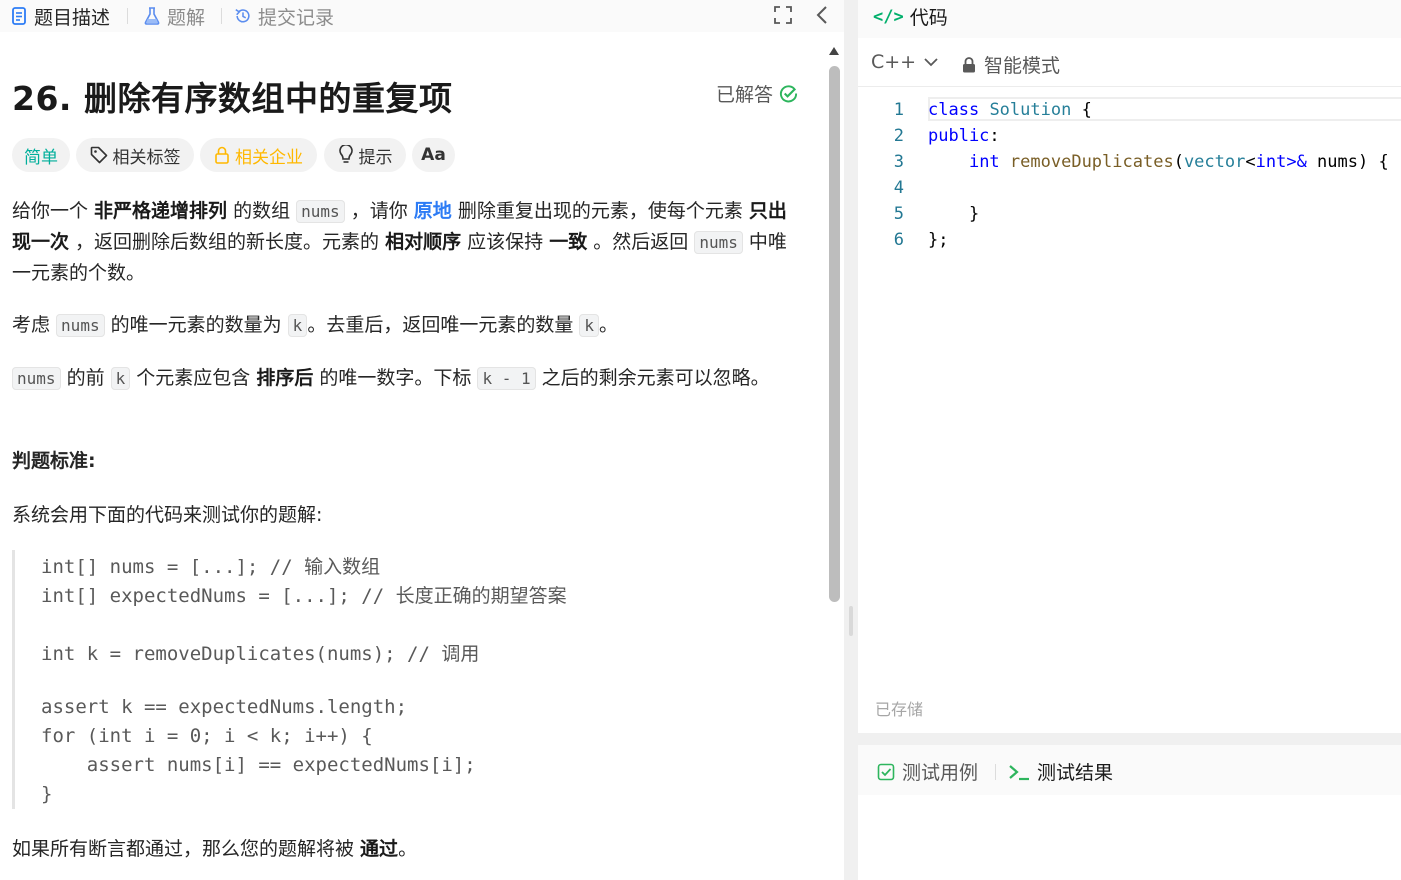 The width and height of the screenshot is (1401, 880). I want to click on collapse-panel-icon, so click(822, 15).